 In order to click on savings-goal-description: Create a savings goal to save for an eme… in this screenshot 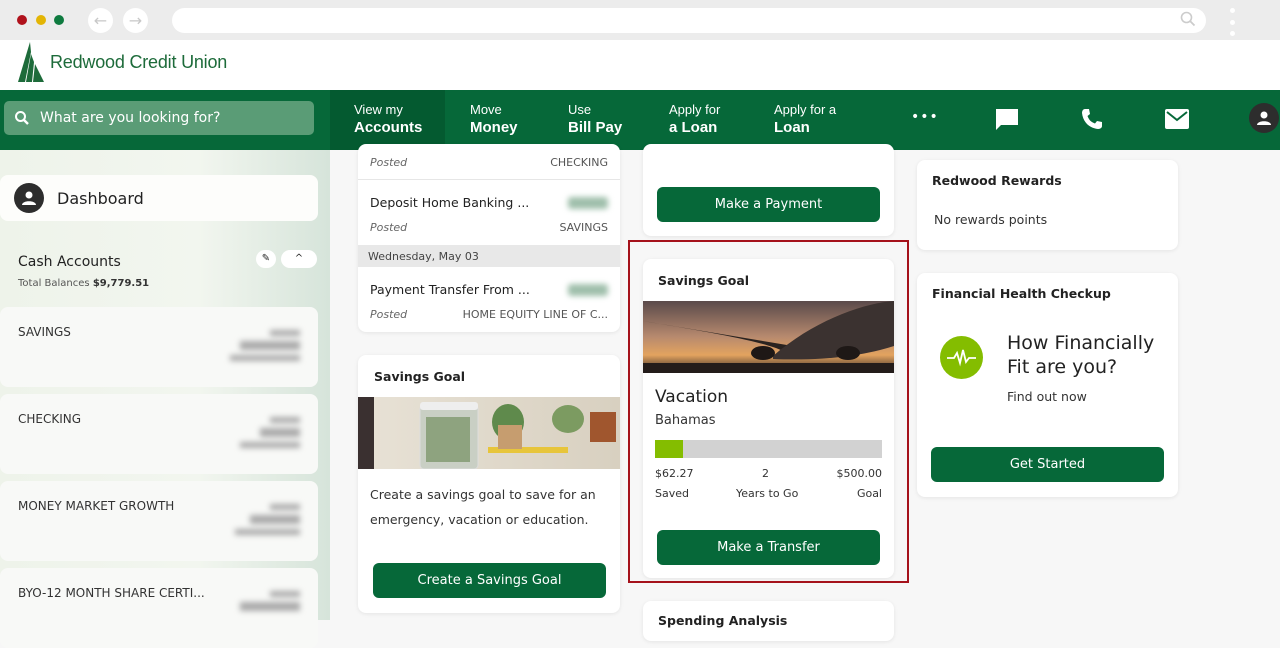, I will do `click(483, 507)`.